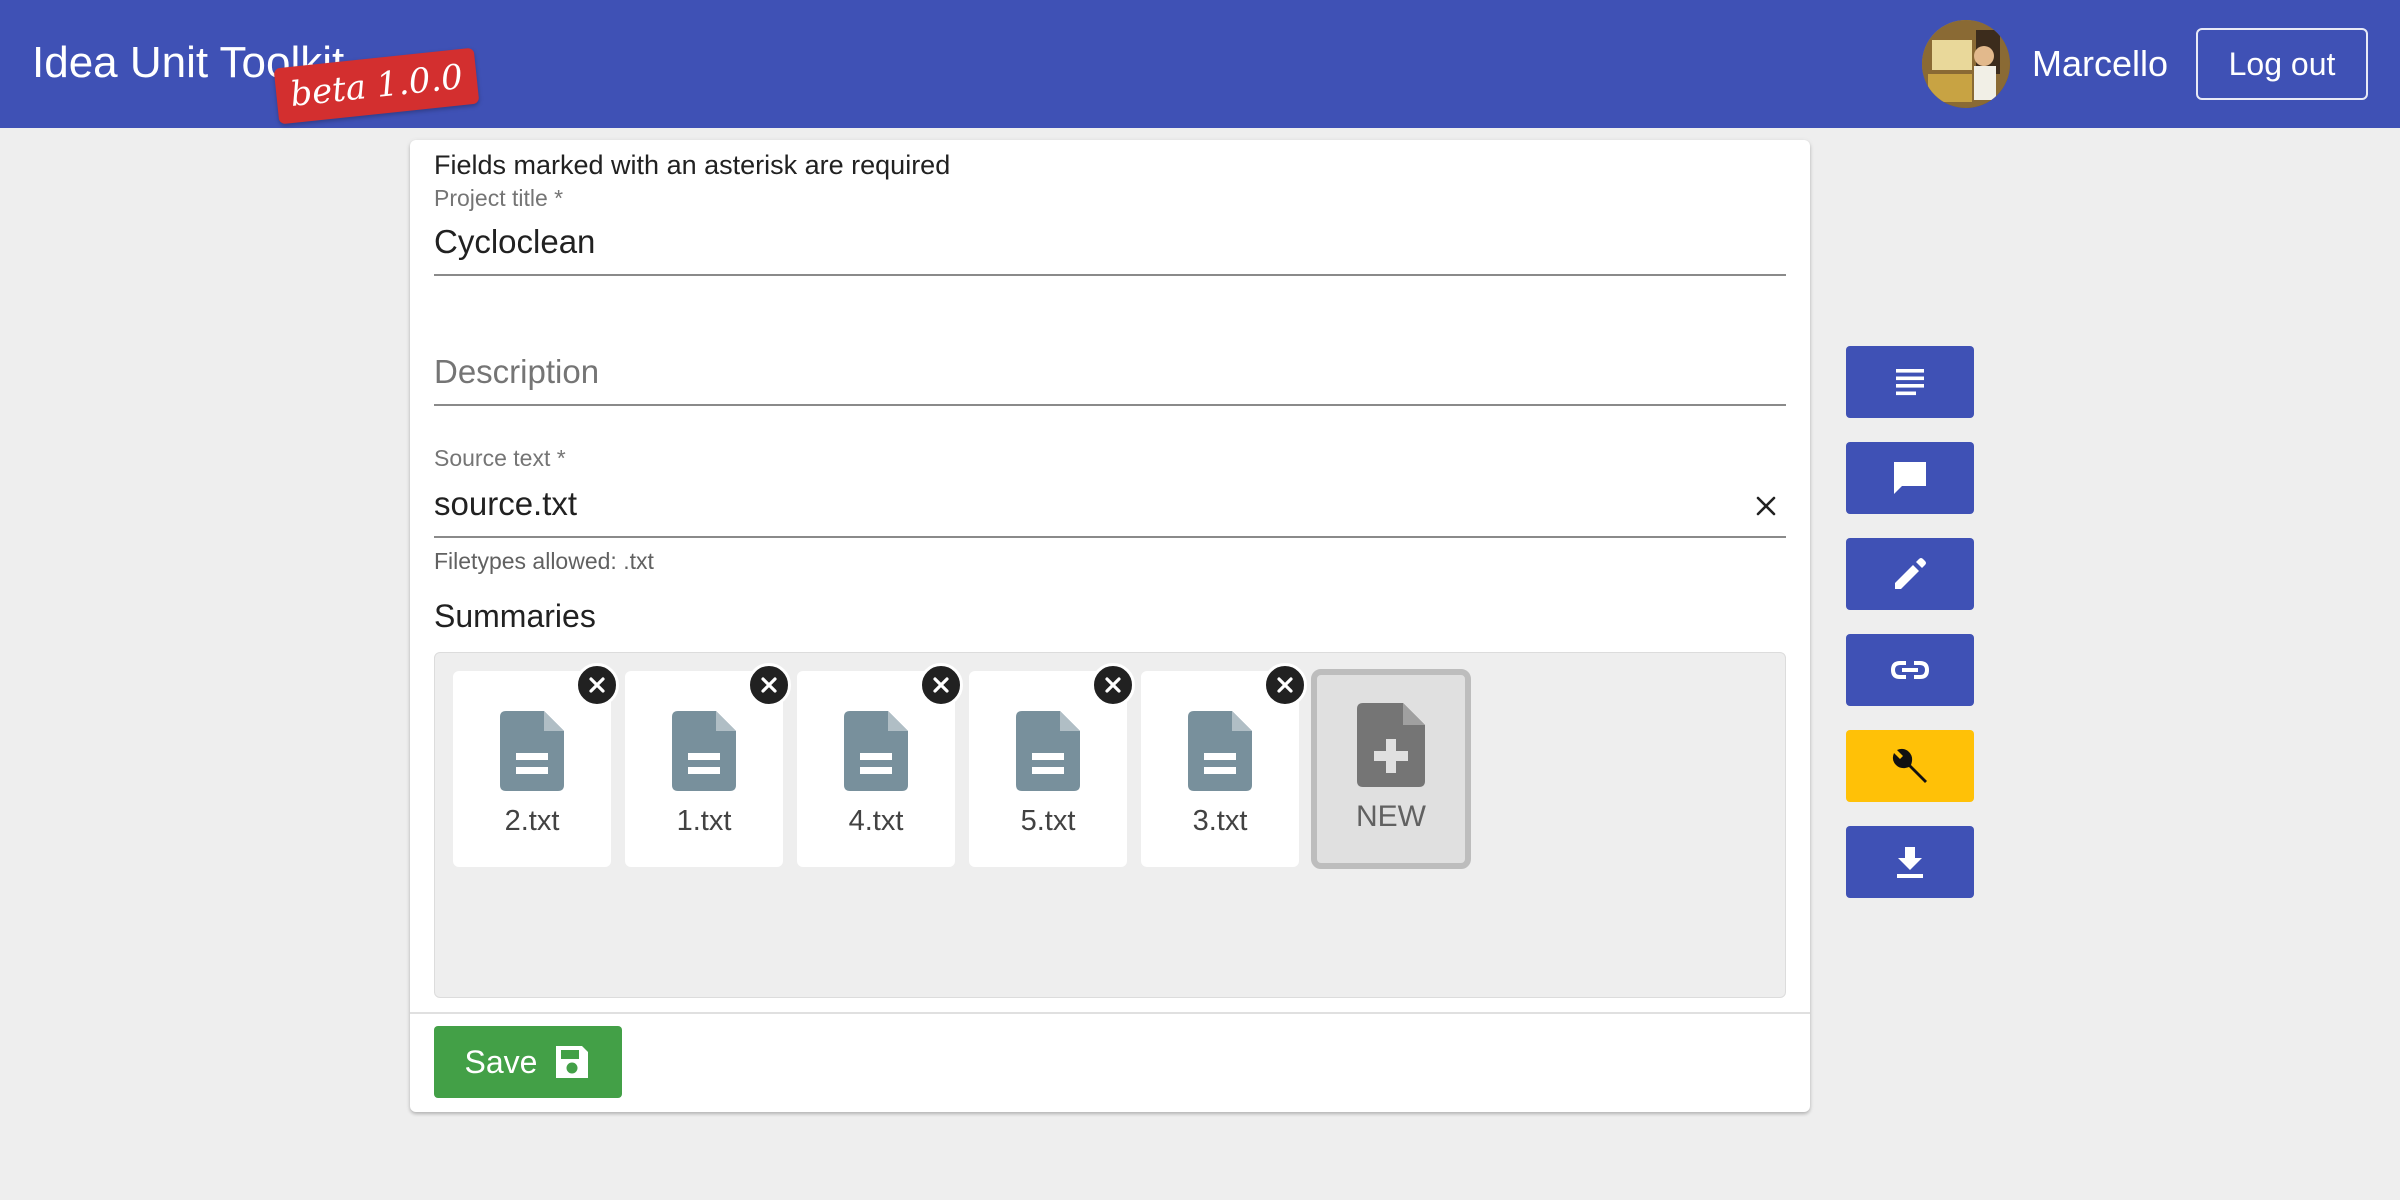 Image resolution: width=2400 pixels, height=1200 pixels. Describe the element at coordinates (499, 198) in the screenshot. I see `project-title-label: Project title *` at that location.